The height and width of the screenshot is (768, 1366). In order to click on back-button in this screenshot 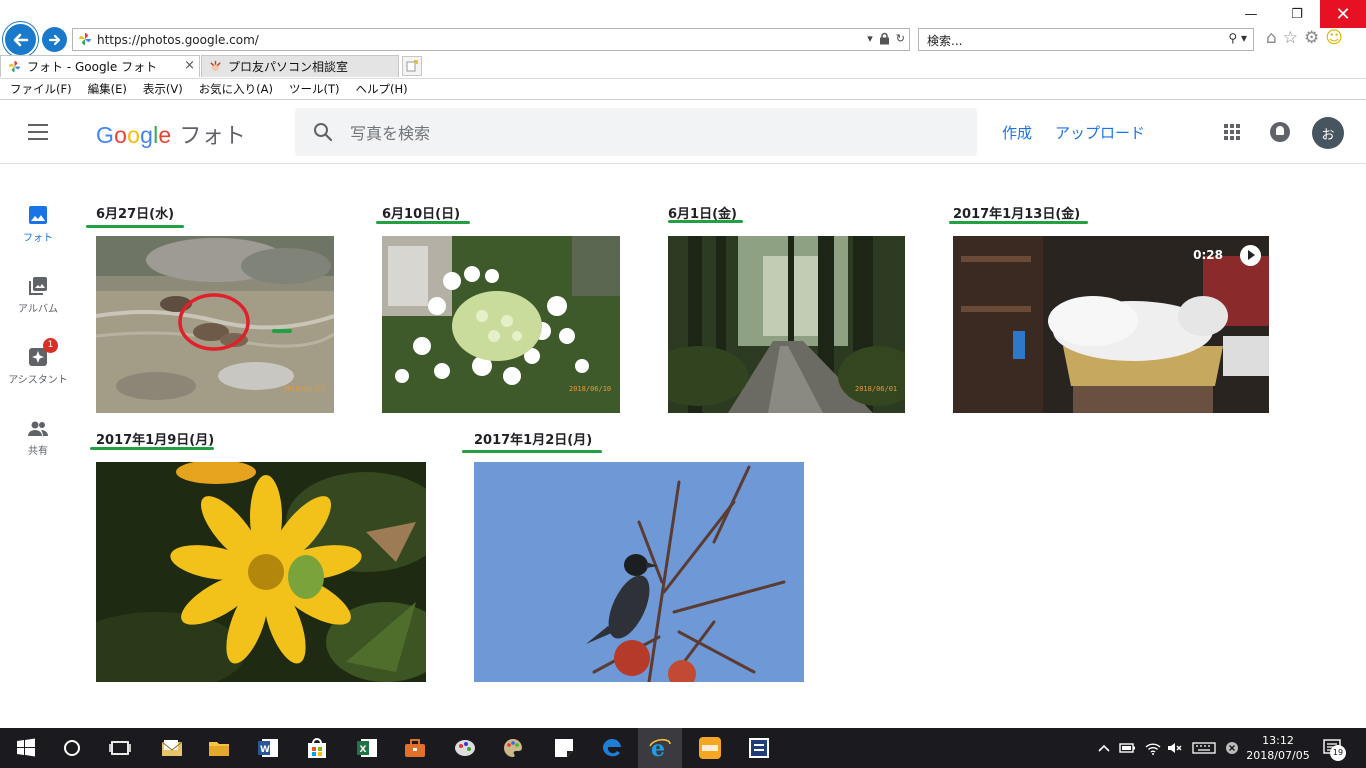, I will do `click(20, 39)`.